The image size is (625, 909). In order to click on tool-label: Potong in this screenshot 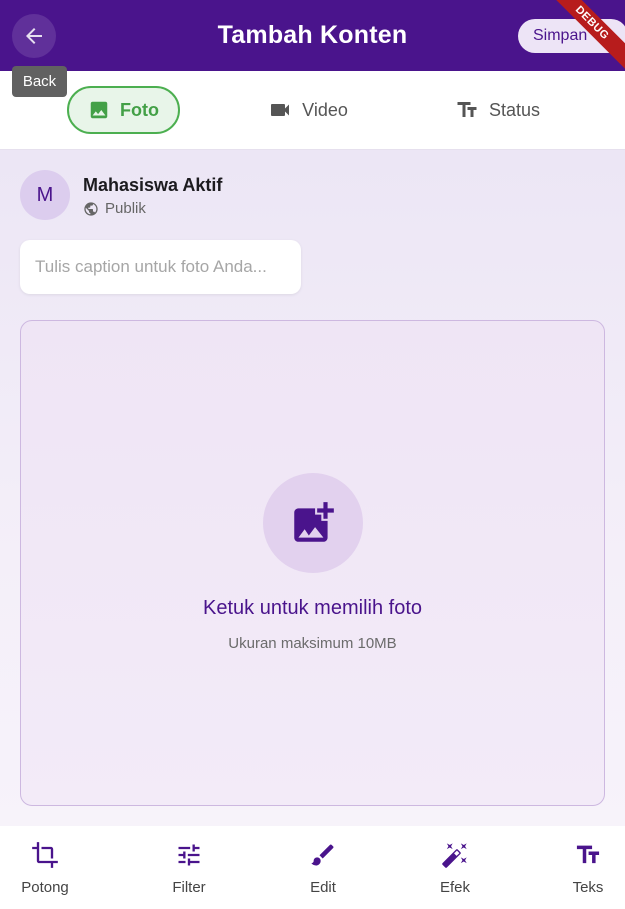, I will do `click(45, 887)`.